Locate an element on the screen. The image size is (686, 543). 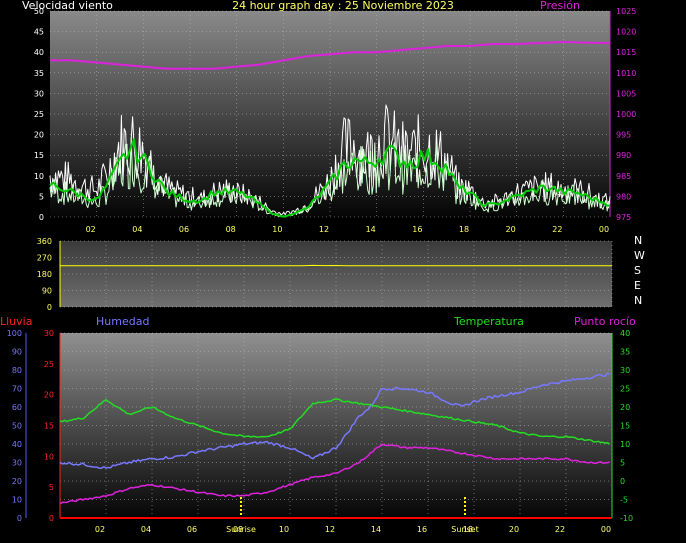
temp-tick--10: -10 is located at coordinates (626, 518).